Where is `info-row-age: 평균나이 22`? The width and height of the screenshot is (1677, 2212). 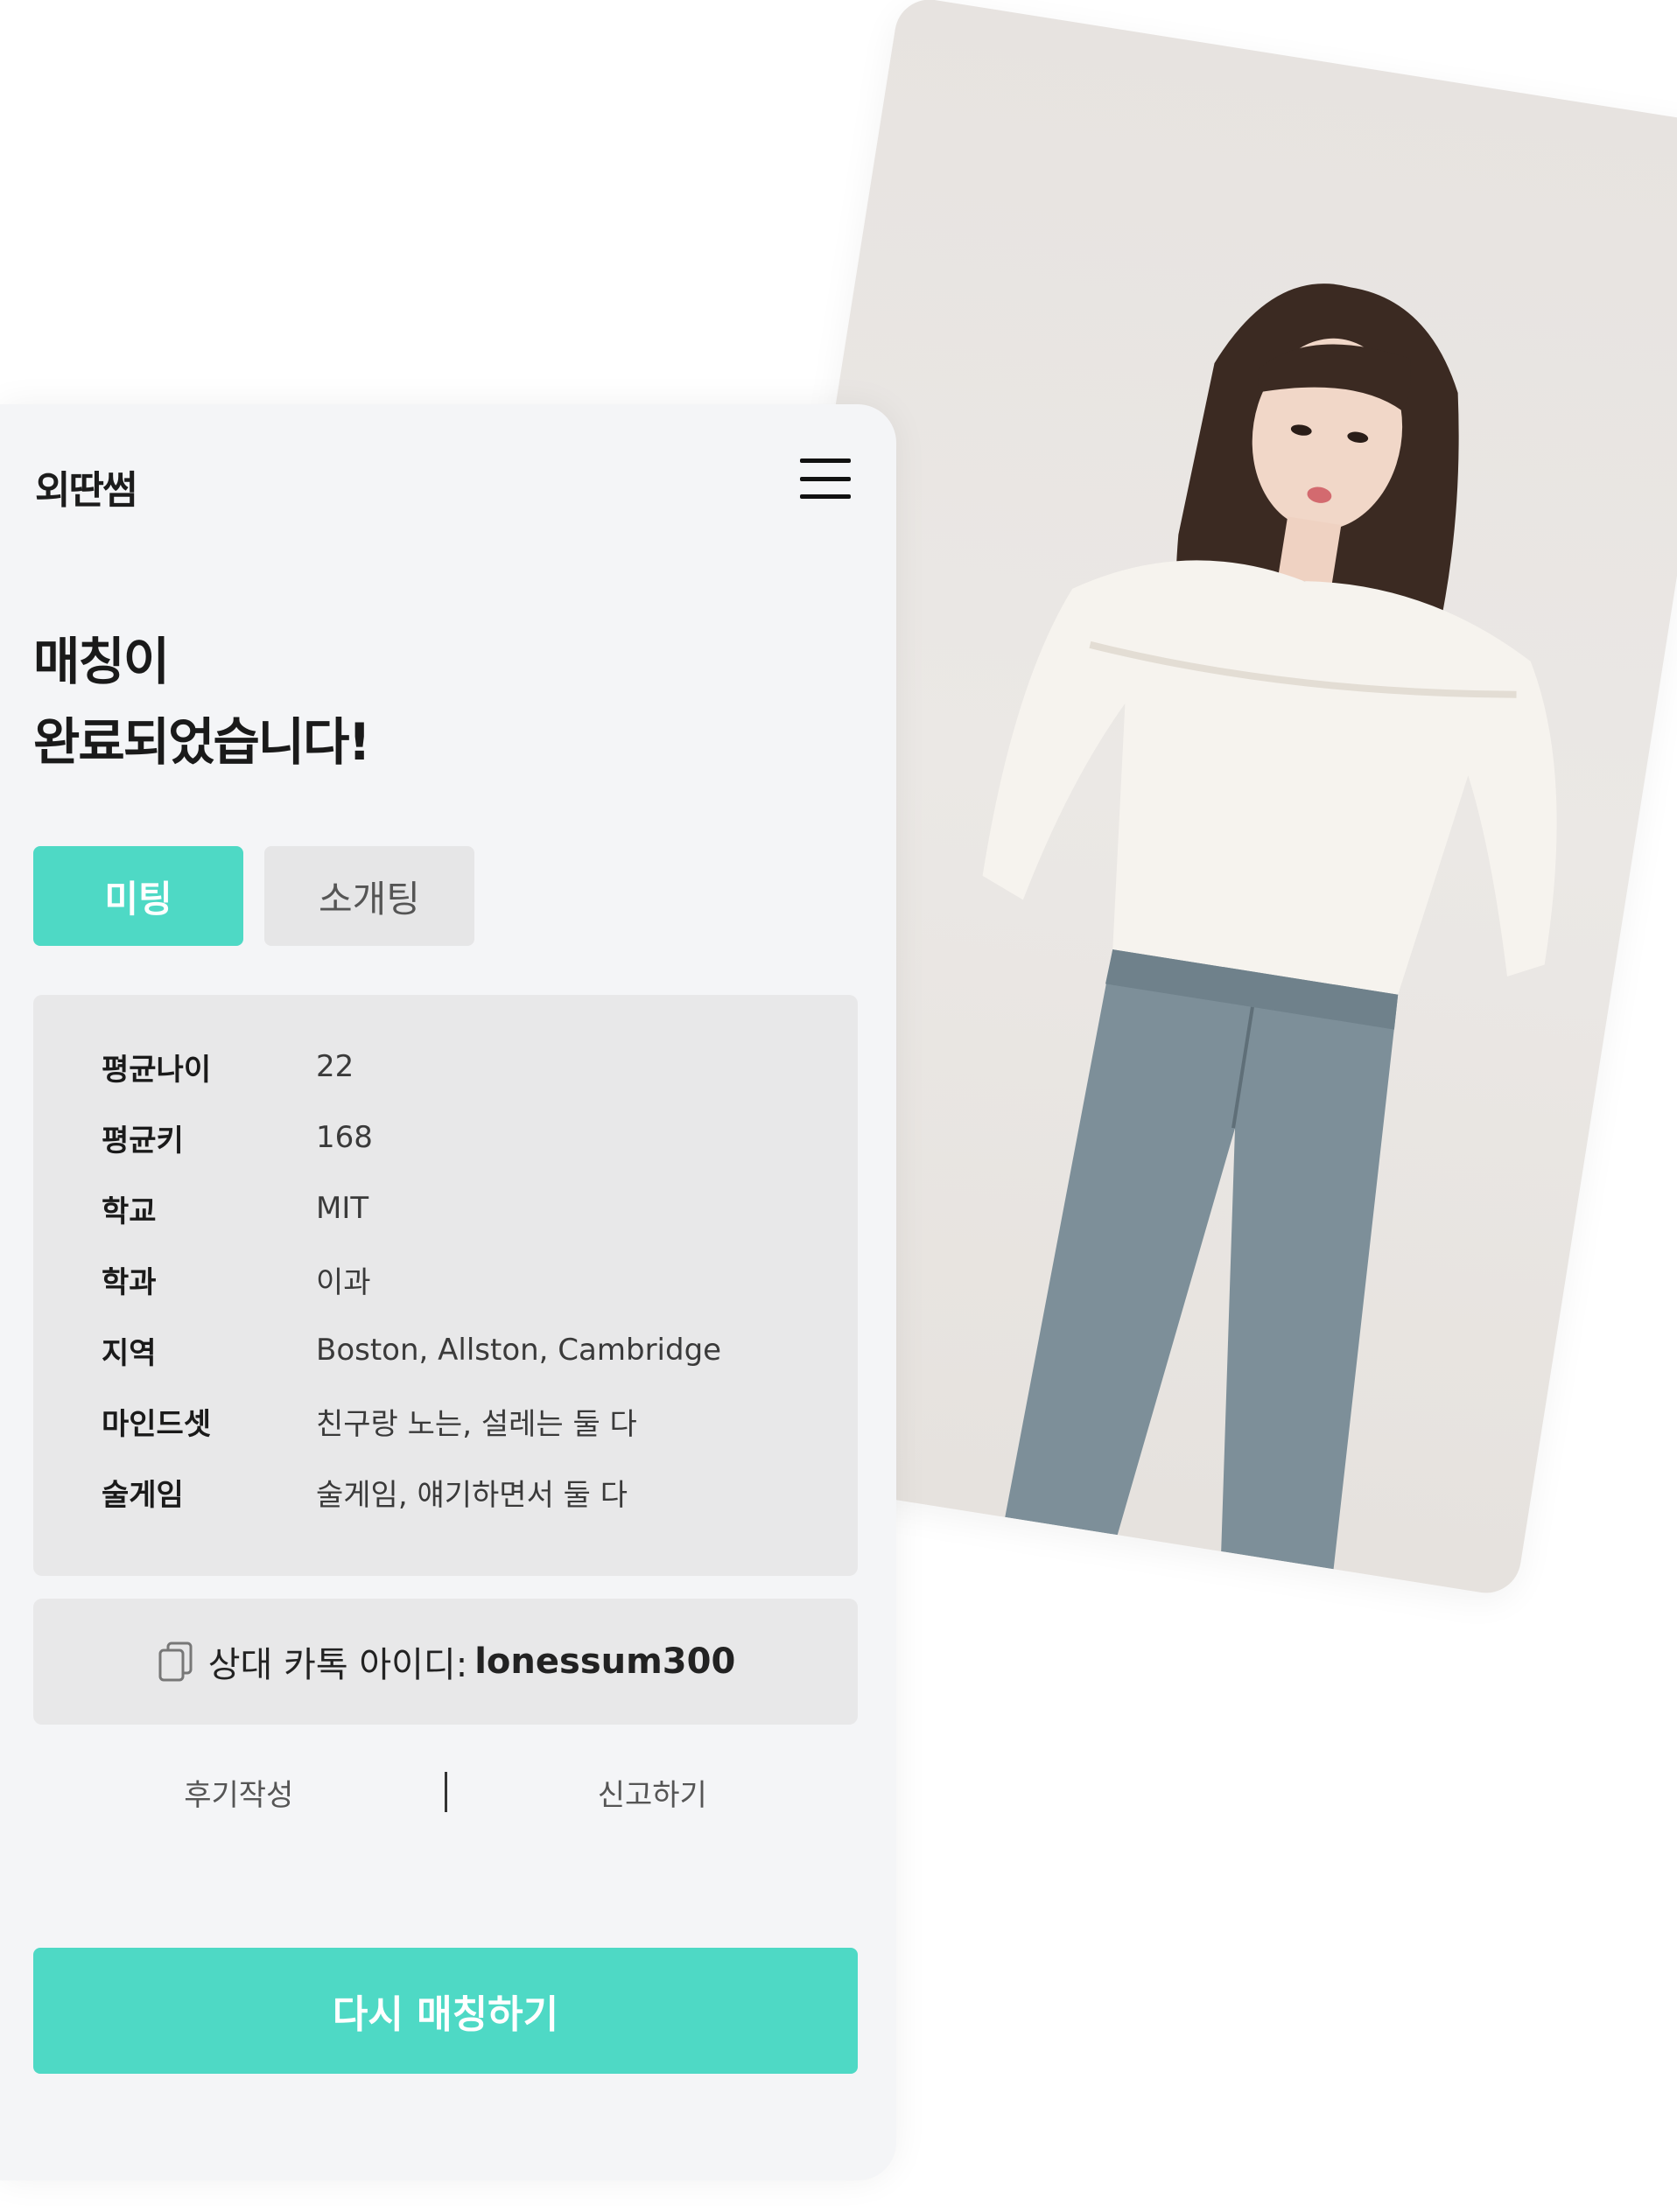
info-row-age: 평균나이 22 is located at coordinates (228, 1066).